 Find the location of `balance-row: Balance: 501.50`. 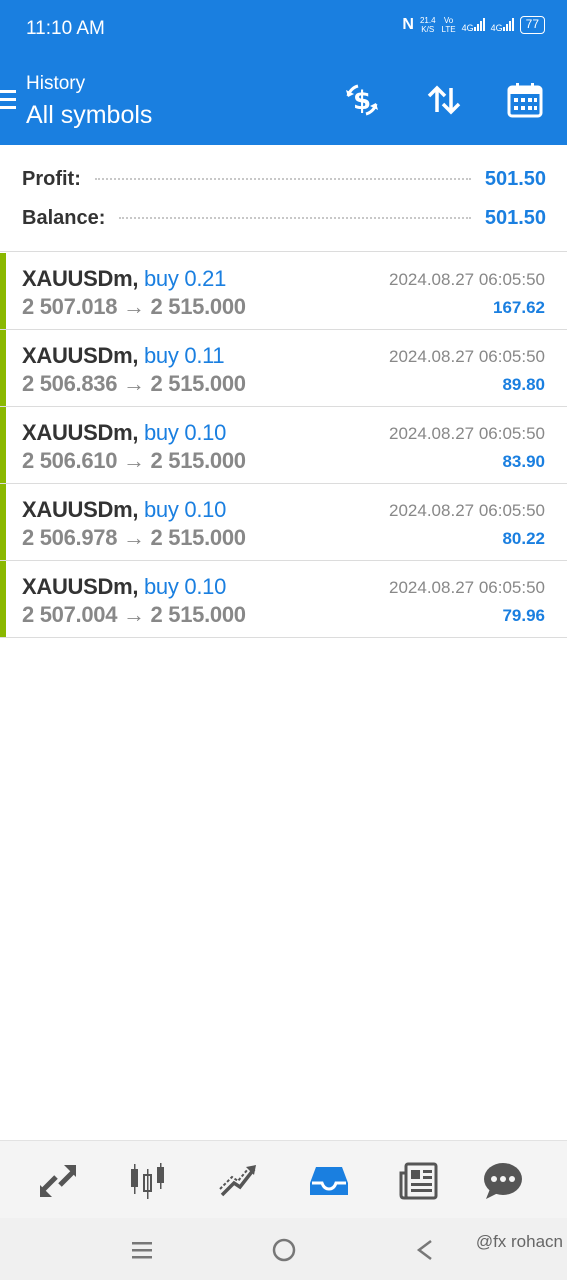

balance-row: Balance: 501.50 is located at coordinates (284, 218).